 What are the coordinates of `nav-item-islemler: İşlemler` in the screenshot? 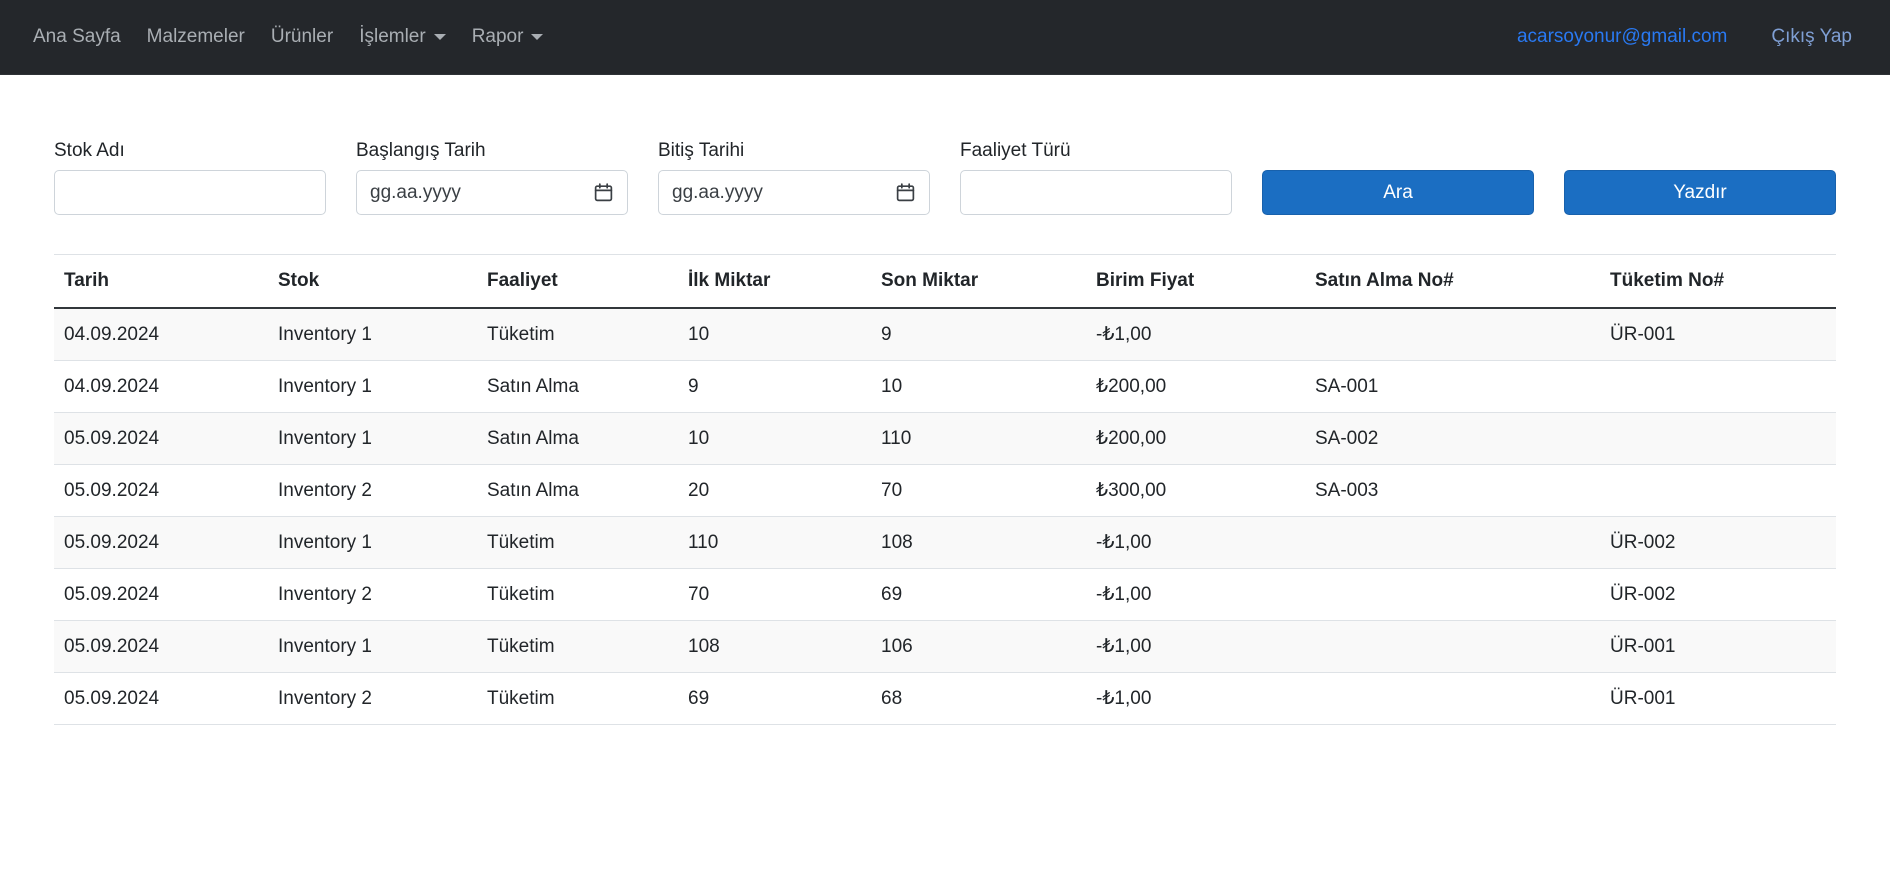 It's located at (402, 37).